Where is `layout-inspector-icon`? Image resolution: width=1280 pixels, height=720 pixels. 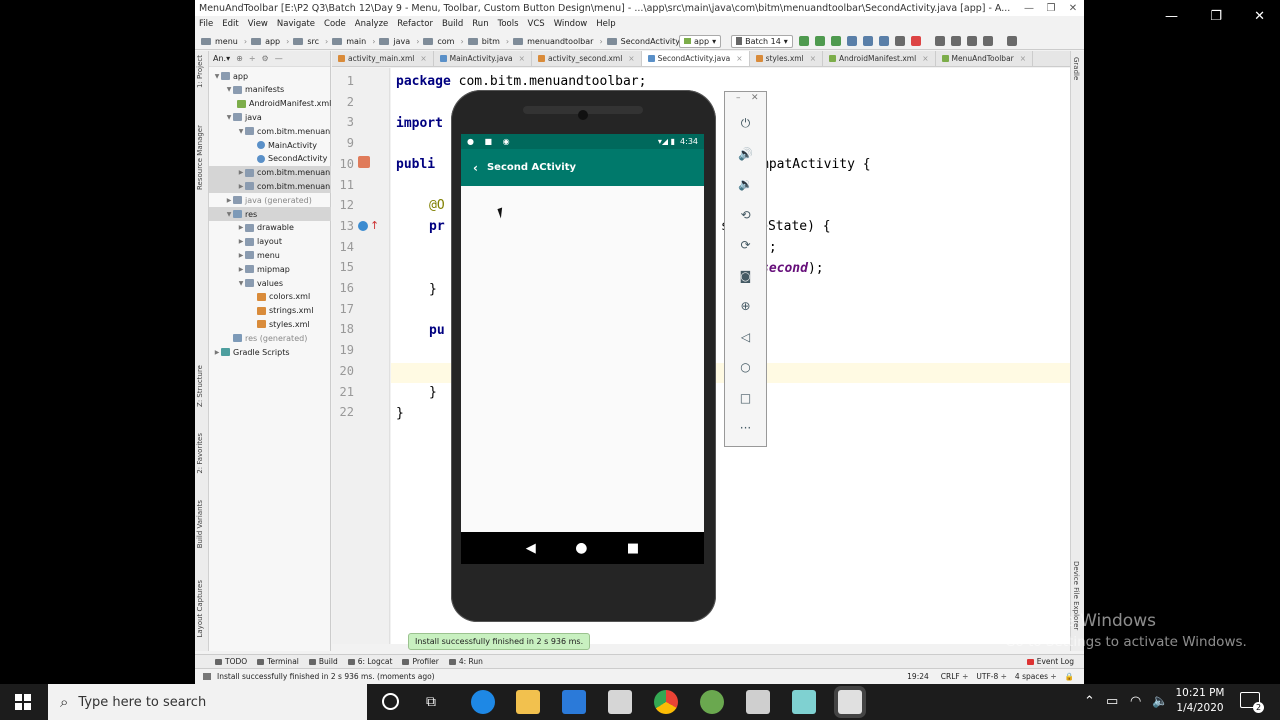
layout-inspector-icon is located at coordinates (987, 41).